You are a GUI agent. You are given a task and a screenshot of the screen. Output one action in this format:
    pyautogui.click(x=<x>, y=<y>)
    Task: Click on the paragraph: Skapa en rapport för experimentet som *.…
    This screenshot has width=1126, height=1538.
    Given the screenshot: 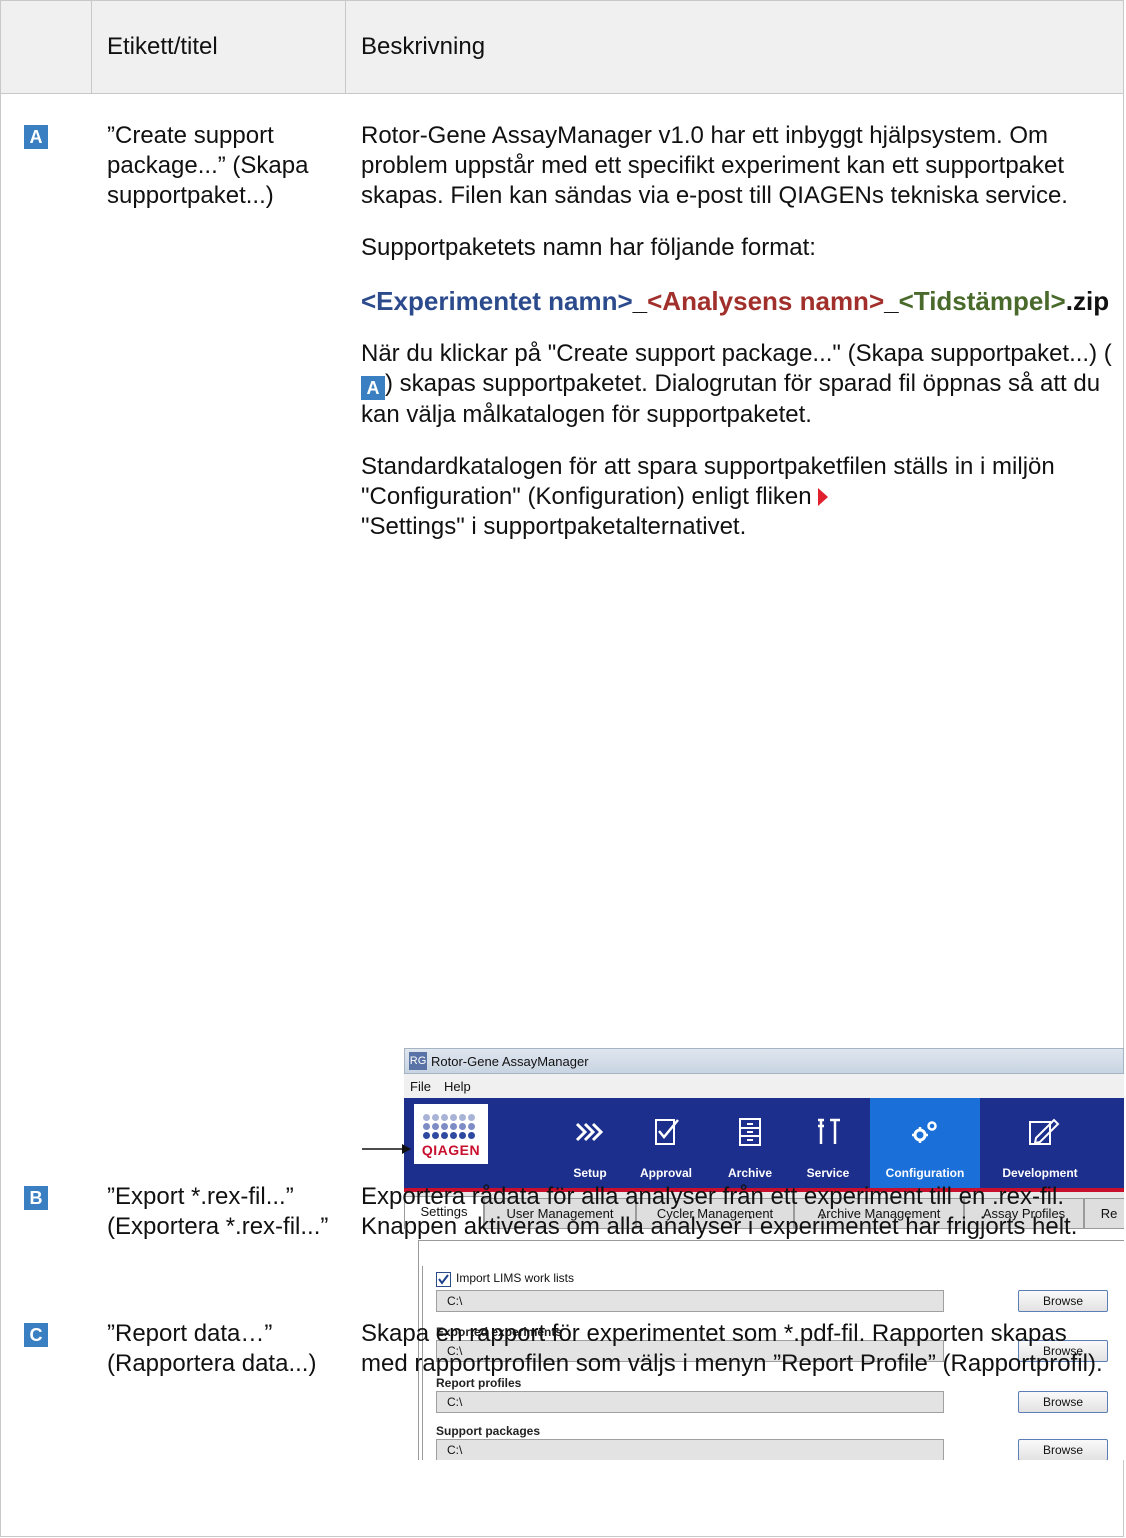 What is the action you would take?
    pyautogui.click(x=732, y=1348)
    